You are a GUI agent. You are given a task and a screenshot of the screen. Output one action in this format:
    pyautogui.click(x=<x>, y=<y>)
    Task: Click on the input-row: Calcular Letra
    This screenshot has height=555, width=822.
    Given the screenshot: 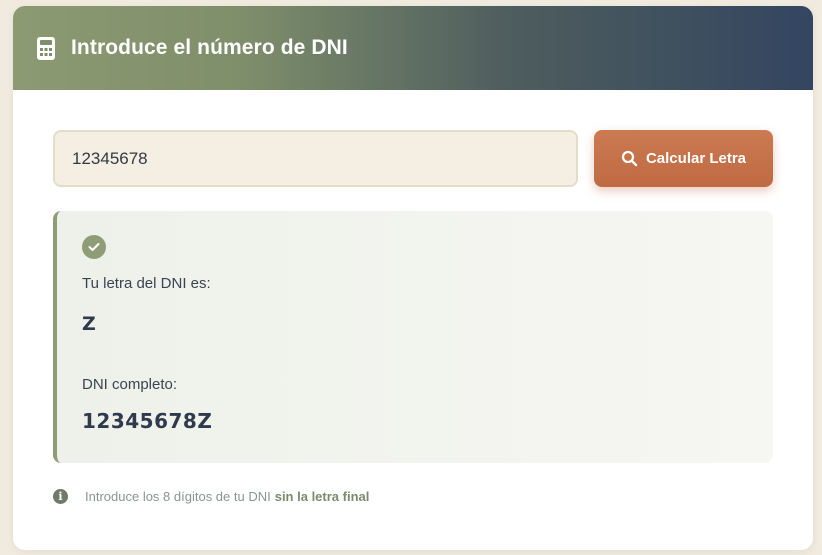 What is the action you would take?
    pyautogui.click(x=413, y=158)
    